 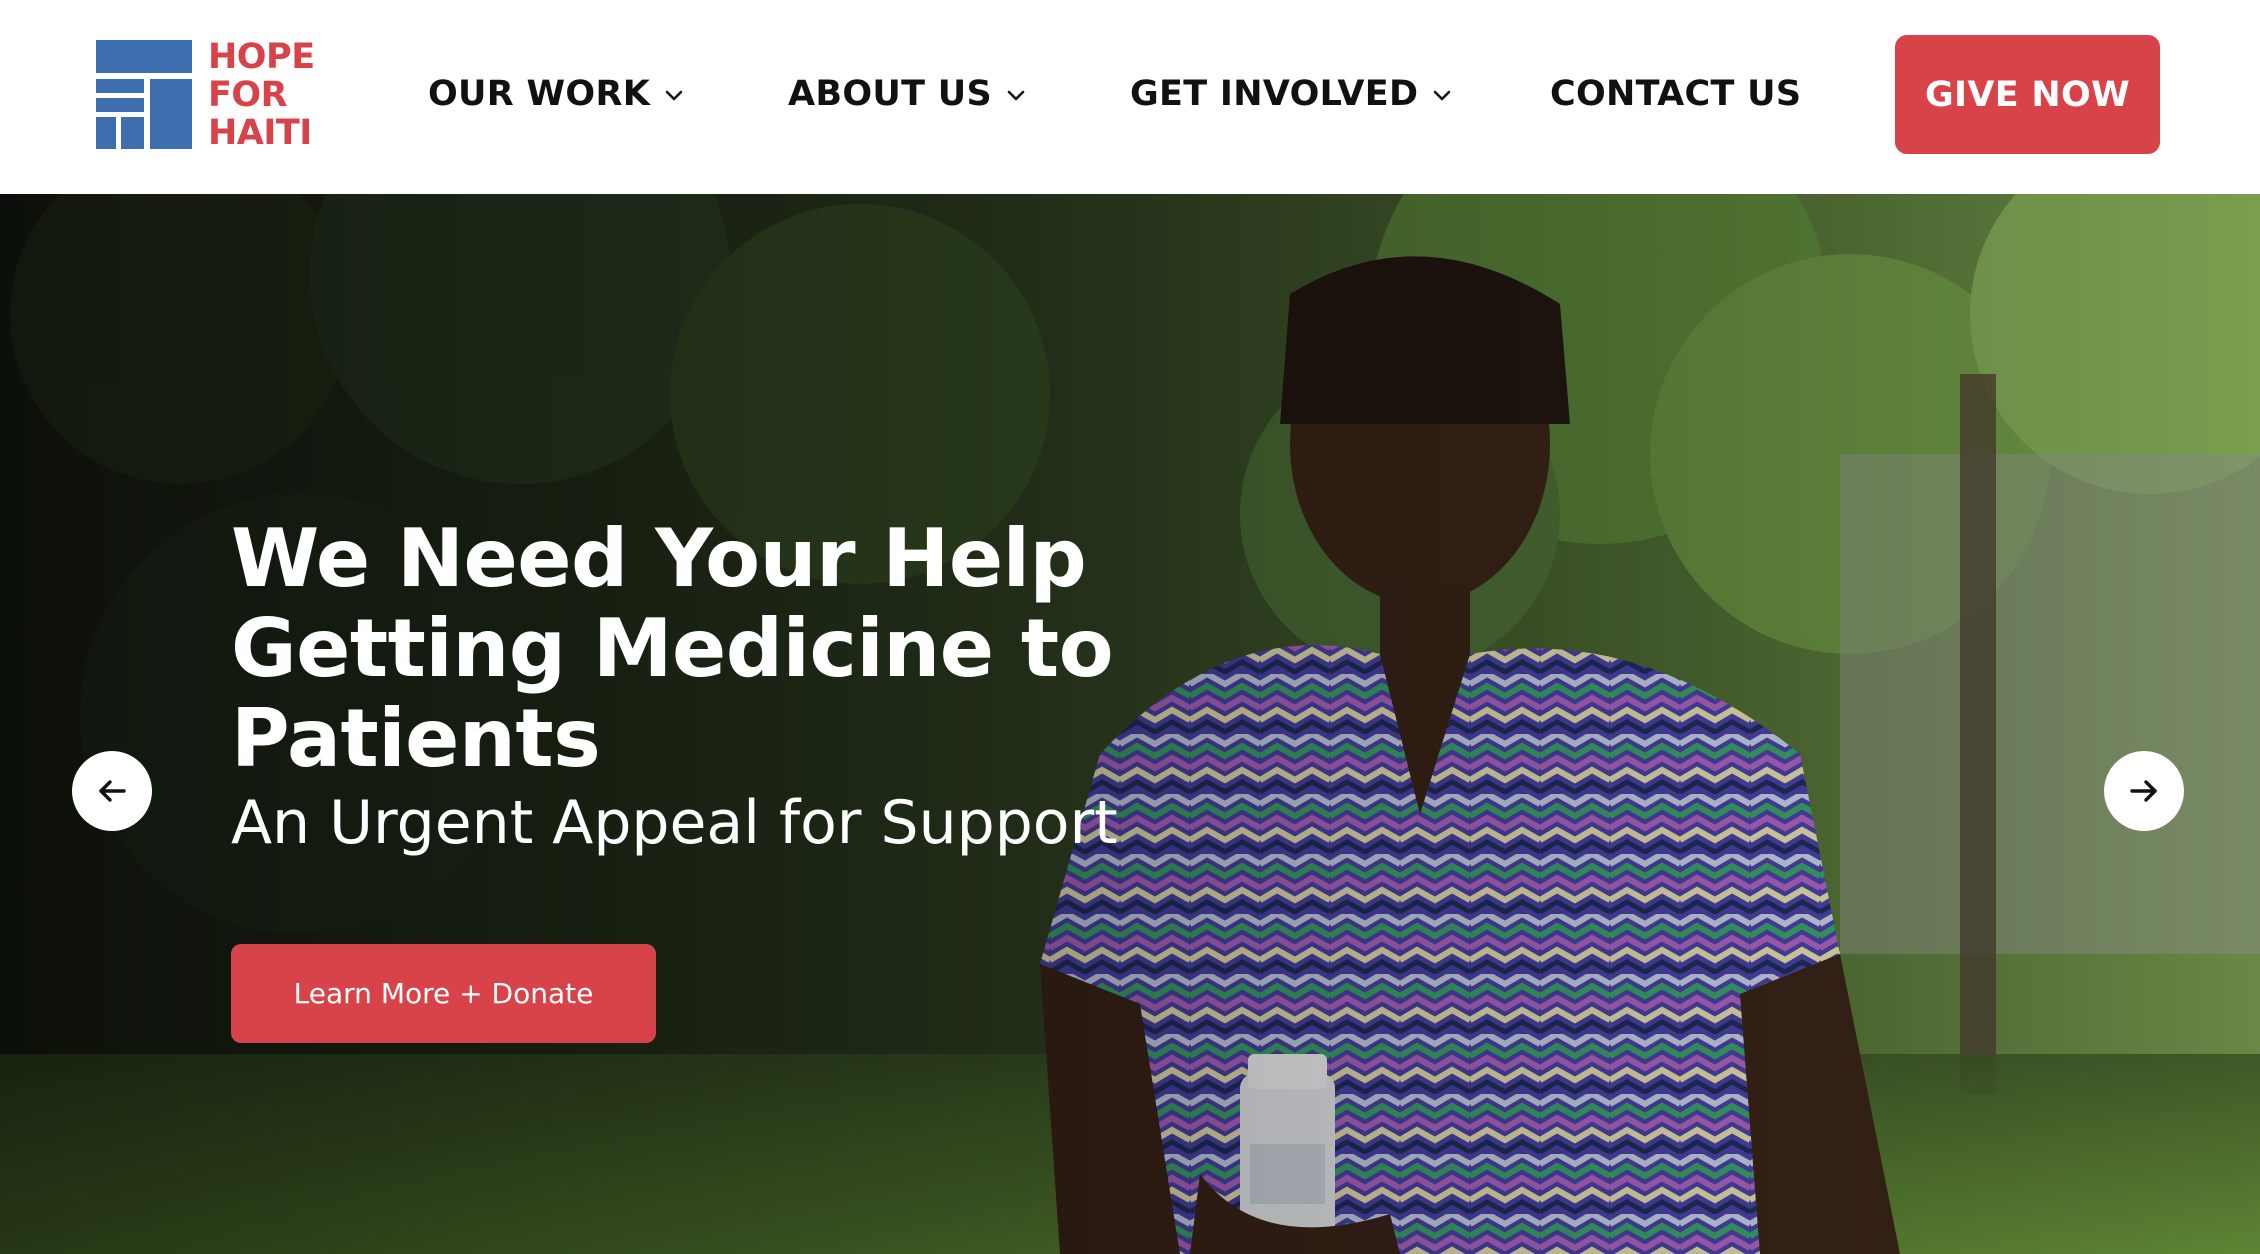 I want to click on nav-item-label: OUR WORK, so click(x=539, y=94).